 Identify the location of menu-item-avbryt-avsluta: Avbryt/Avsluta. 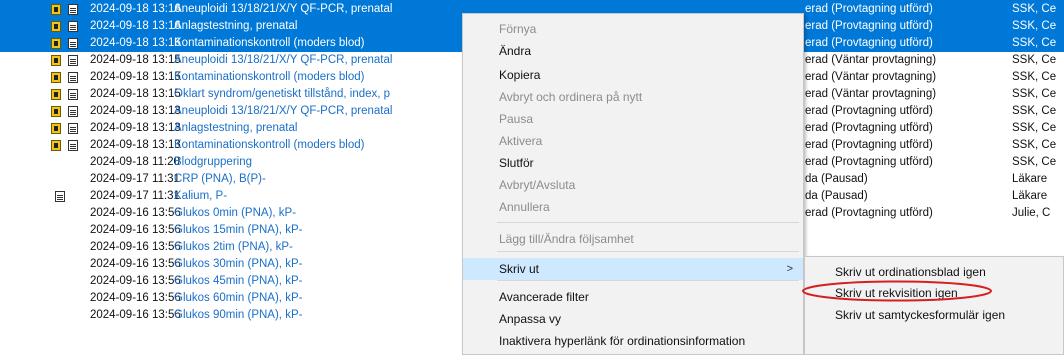
(633, 185).